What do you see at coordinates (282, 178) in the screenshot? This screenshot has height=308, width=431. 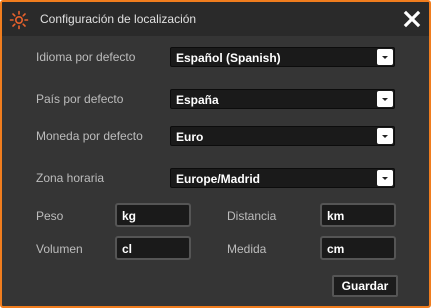 I see `timezone-select: Europe/Madrid` at bounding box center [282, 178].